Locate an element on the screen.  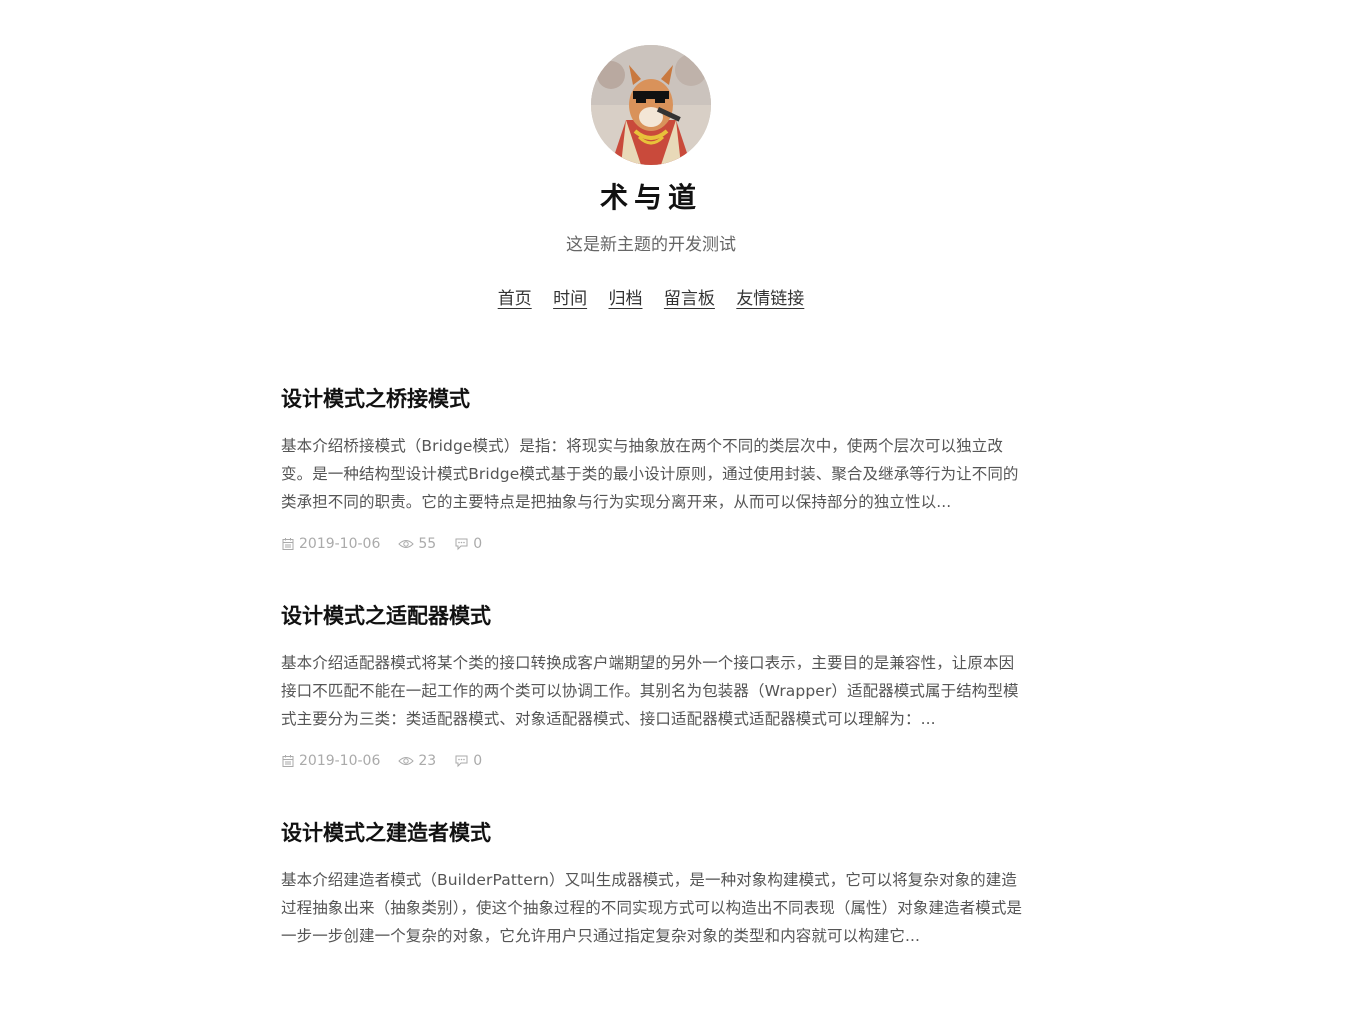
site-title: 术与道 is located at coordinates (651, 196).